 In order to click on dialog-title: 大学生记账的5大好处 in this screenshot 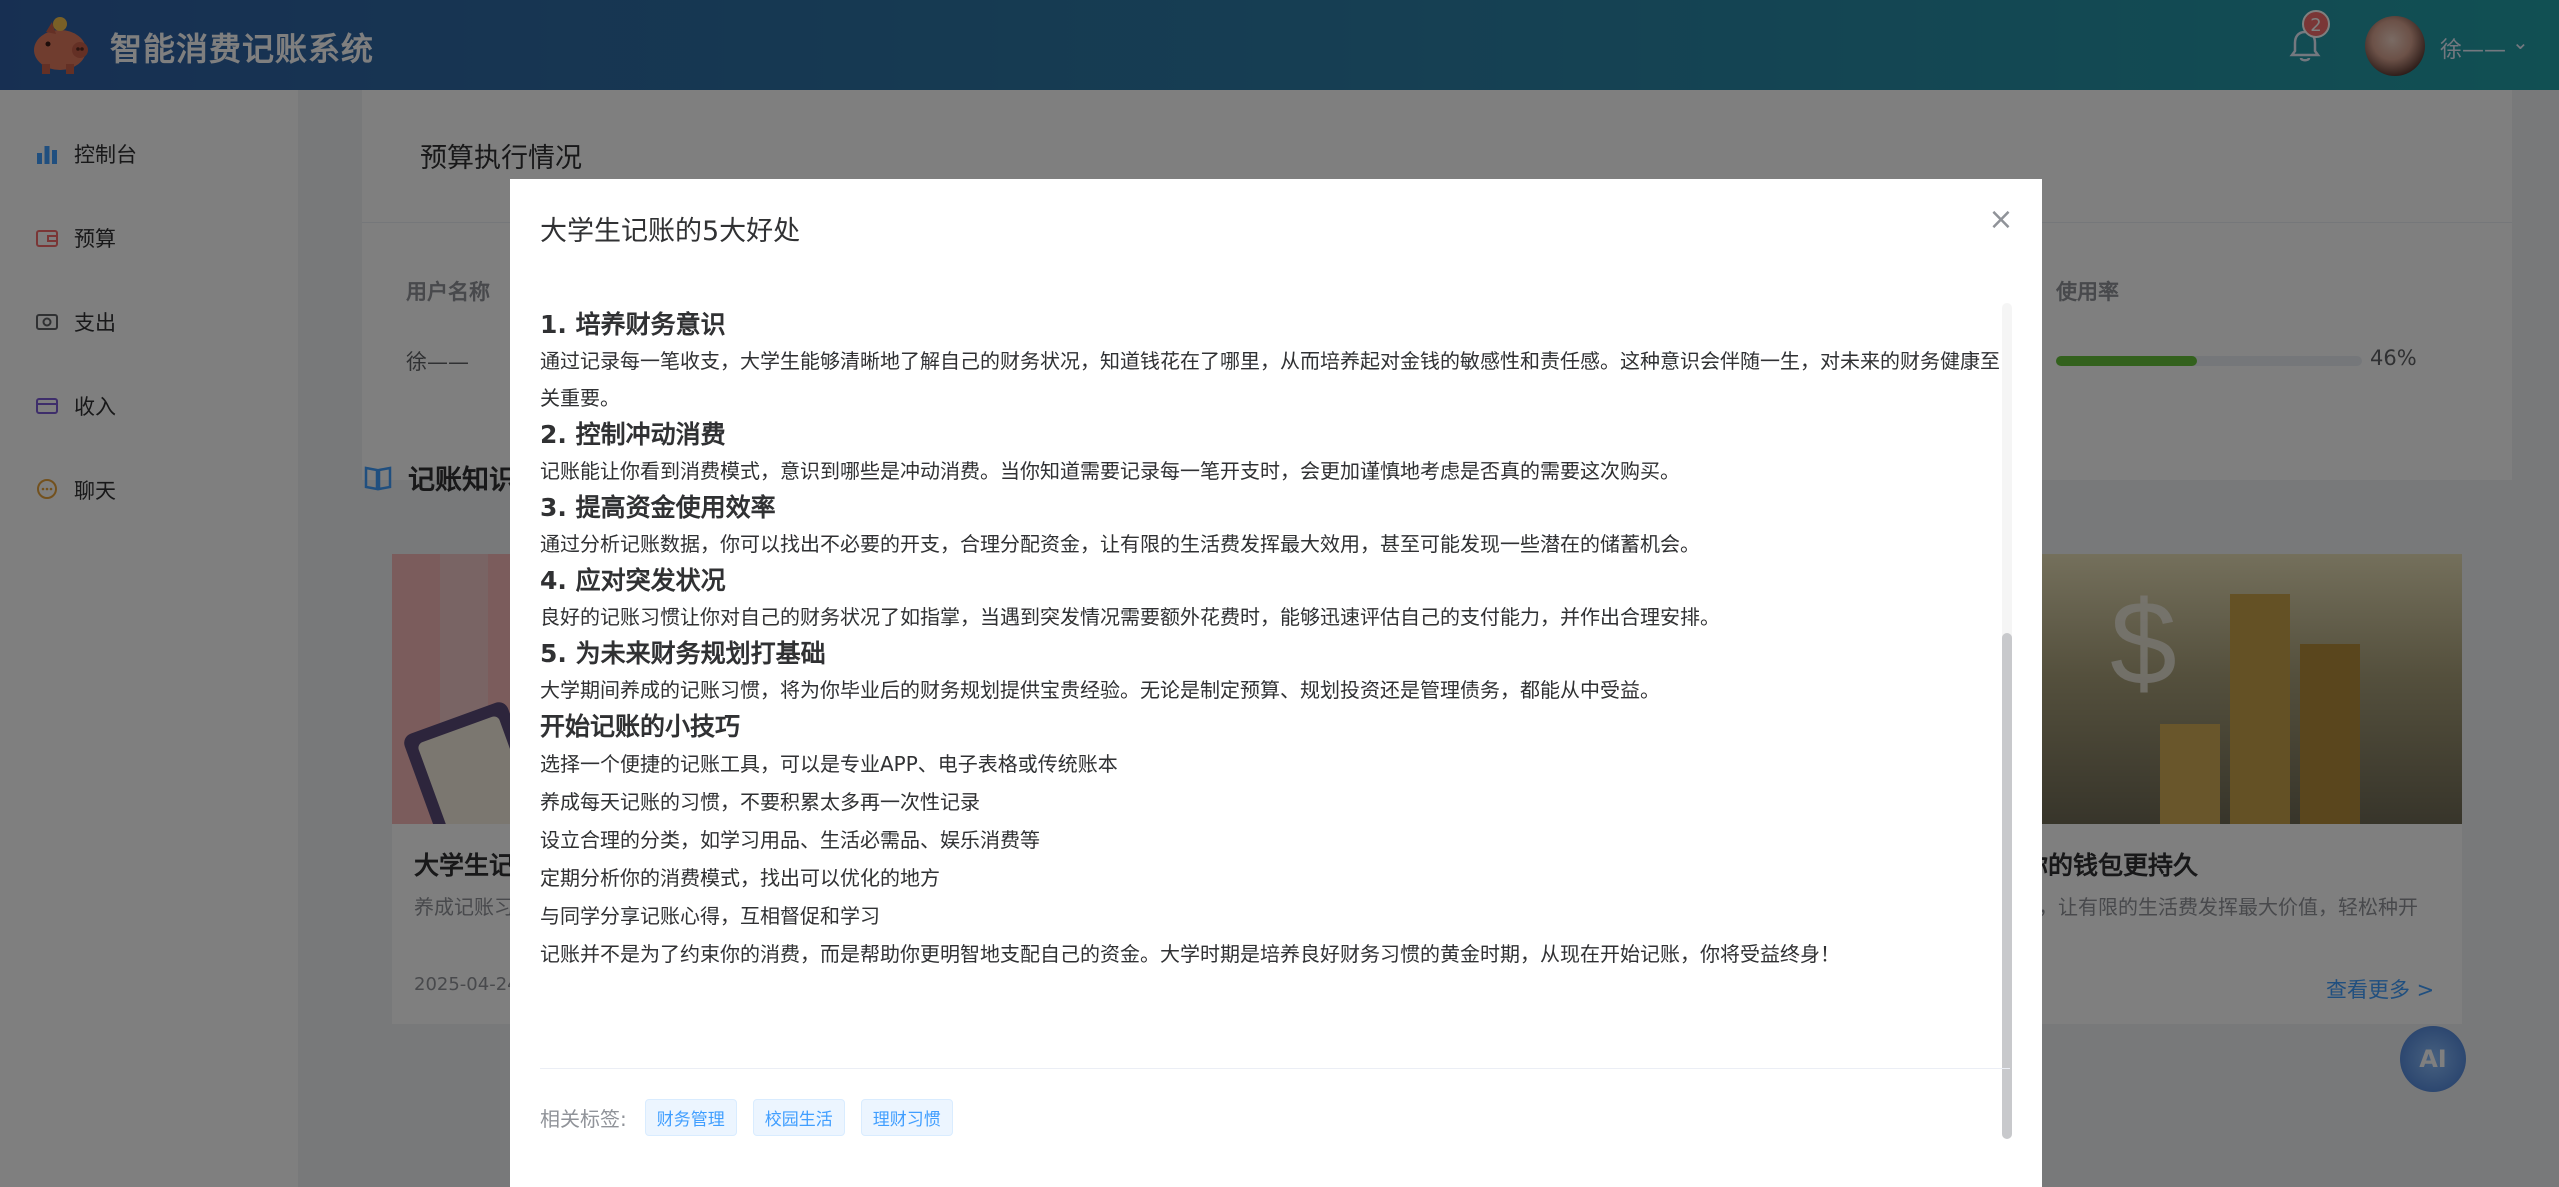, I will do `click(670, 231)`.